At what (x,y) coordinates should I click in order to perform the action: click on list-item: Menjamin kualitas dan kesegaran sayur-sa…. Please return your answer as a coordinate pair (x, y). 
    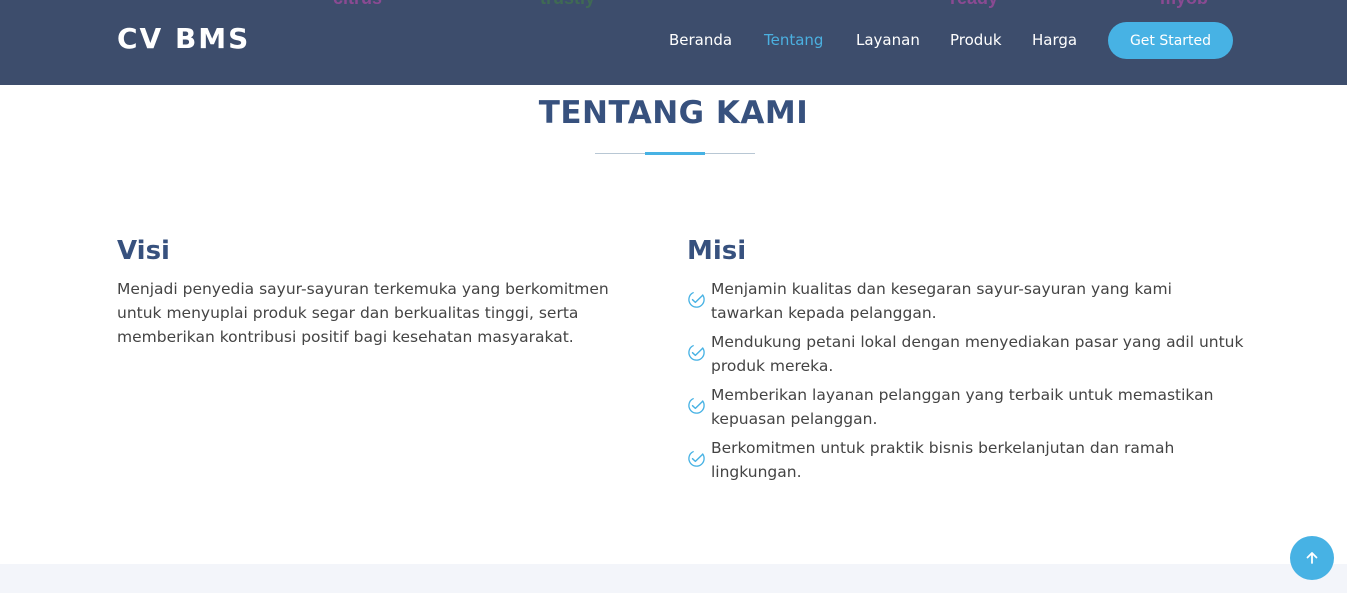
    Looking at the image, I should click on (967, 301).